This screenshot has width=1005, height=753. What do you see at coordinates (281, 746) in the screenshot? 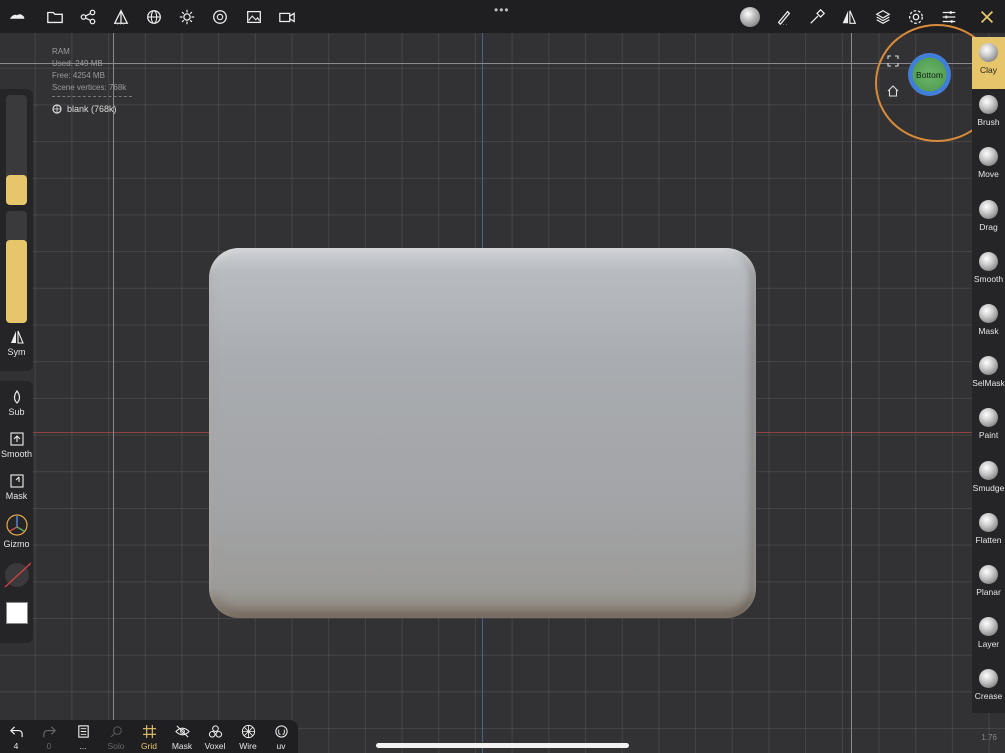
I see `uv-label: uv` at bounding box center [281, 746].